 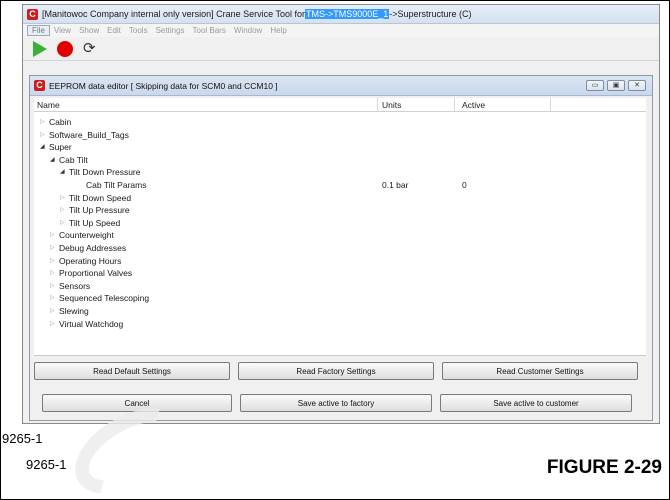 What do you see at coordinates (116, 185) in the screenshot?
I see `tree-row-label: Cab Tilt Params` at bounding box center [116, 185].